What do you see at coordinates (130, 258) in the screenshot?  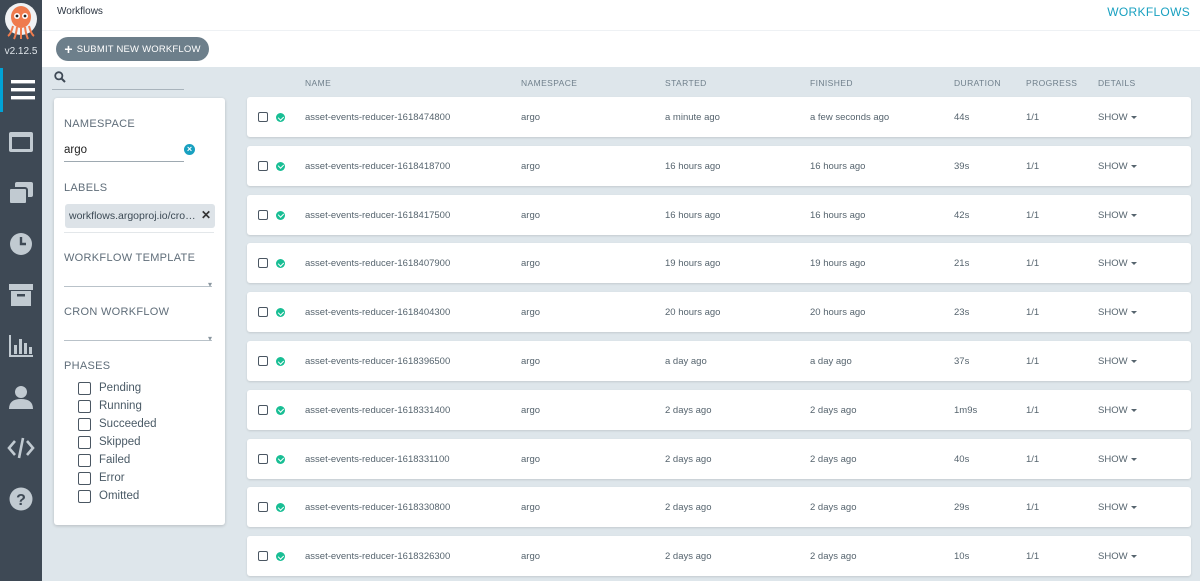 I see `workflow-template-title: WORKFLOW TEMPLATE` at bounding box center [130, 258].